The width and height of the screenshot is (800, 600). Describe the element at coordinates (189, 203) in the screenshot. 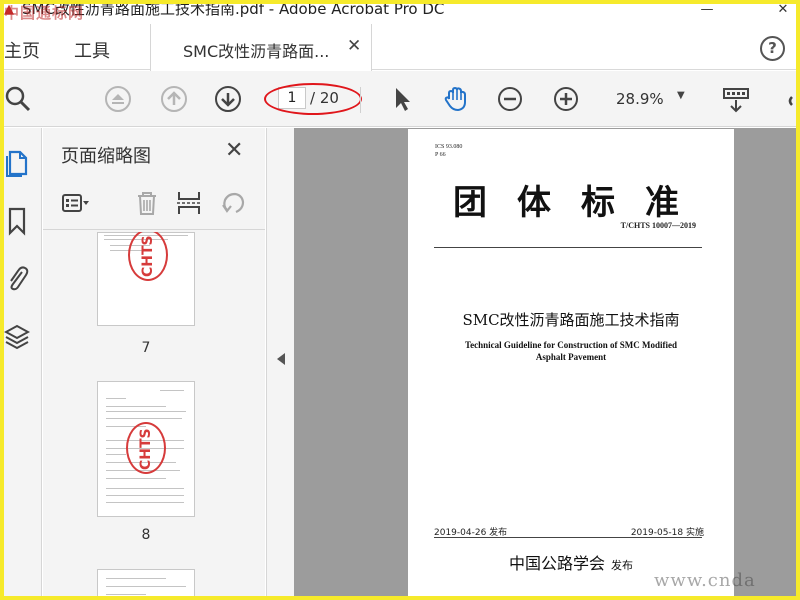

I see `extract-pages-icon` at that location.